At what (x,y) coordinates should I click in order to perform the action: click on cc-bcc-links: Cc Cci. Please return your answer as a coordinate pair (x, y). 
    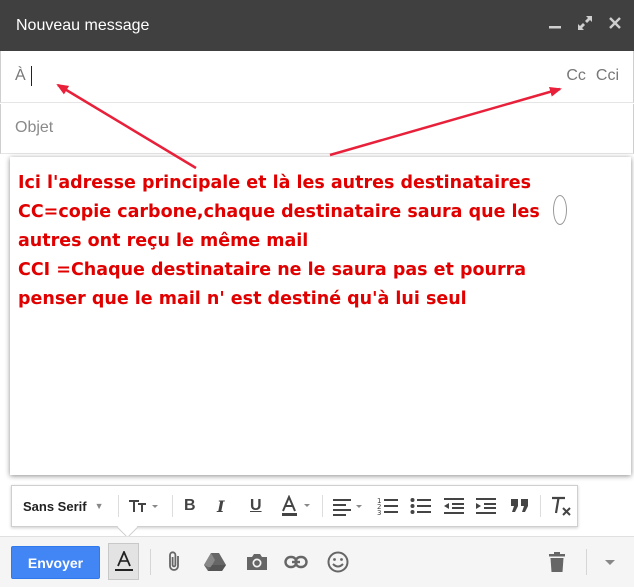
    Looking at the image, I should click on (592, 76).